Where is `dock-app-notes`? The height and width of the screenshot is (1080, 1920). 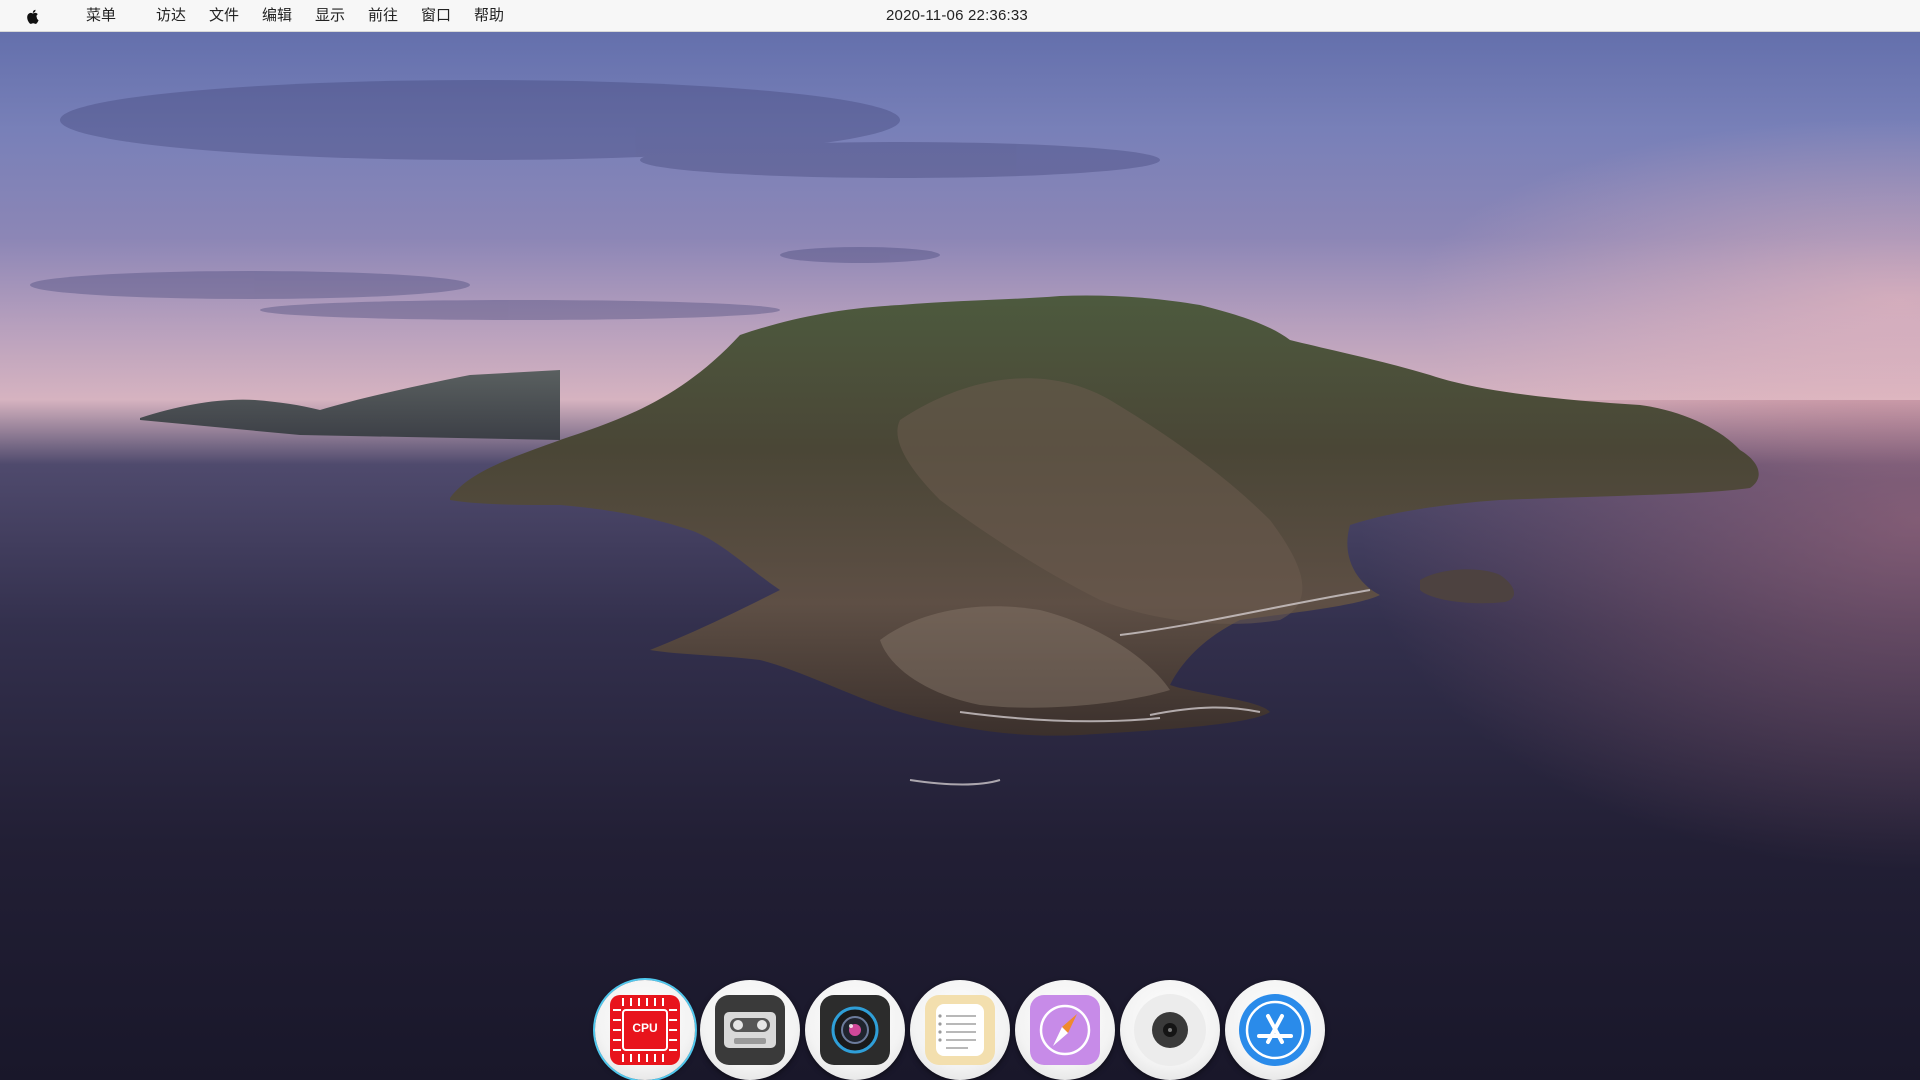 dock-app-notes is located at coordinates (960, 1030).